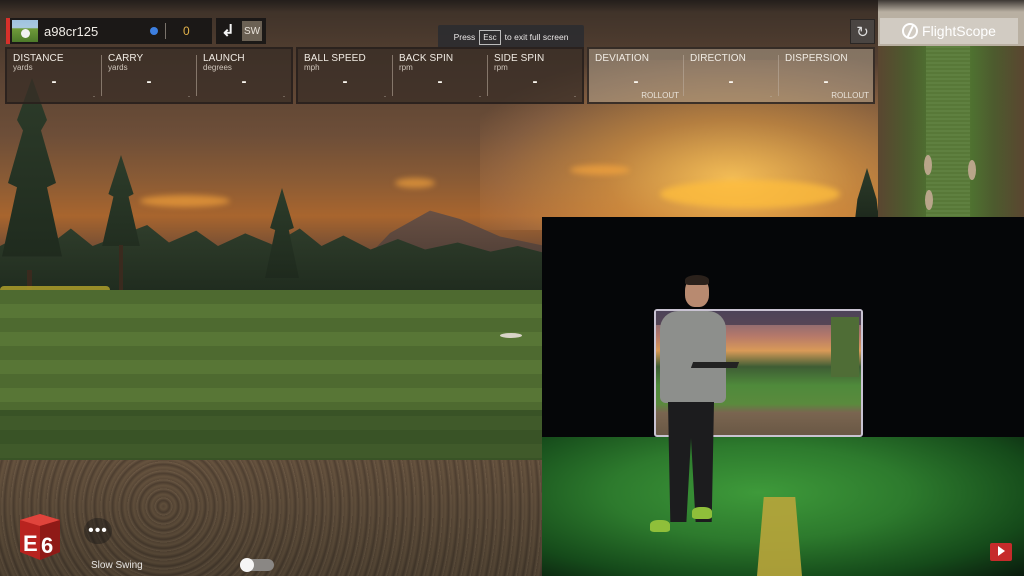  I want to click on metric-carry: CARRY yards - -, so click(149, 76).